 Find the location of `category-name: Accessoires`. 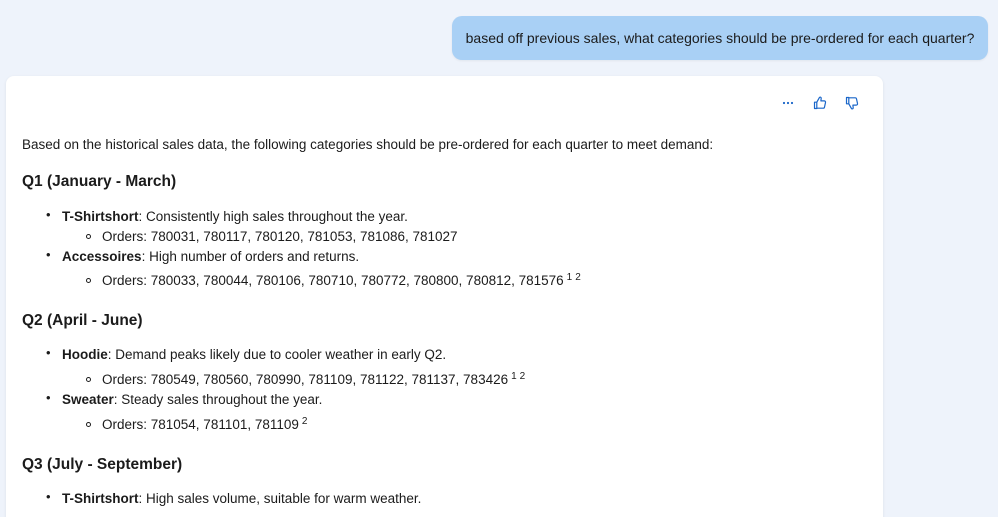

category-name: Accessoires is located at coordinates (102, 256).